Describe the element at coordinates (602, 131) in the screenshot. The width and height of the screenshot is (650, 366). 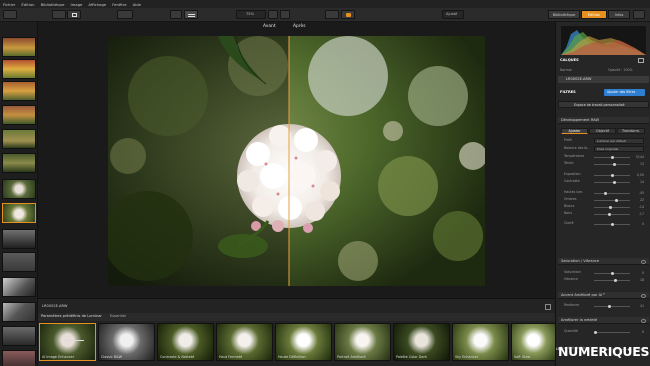
I see `tab-lens: Objectif` at that location.